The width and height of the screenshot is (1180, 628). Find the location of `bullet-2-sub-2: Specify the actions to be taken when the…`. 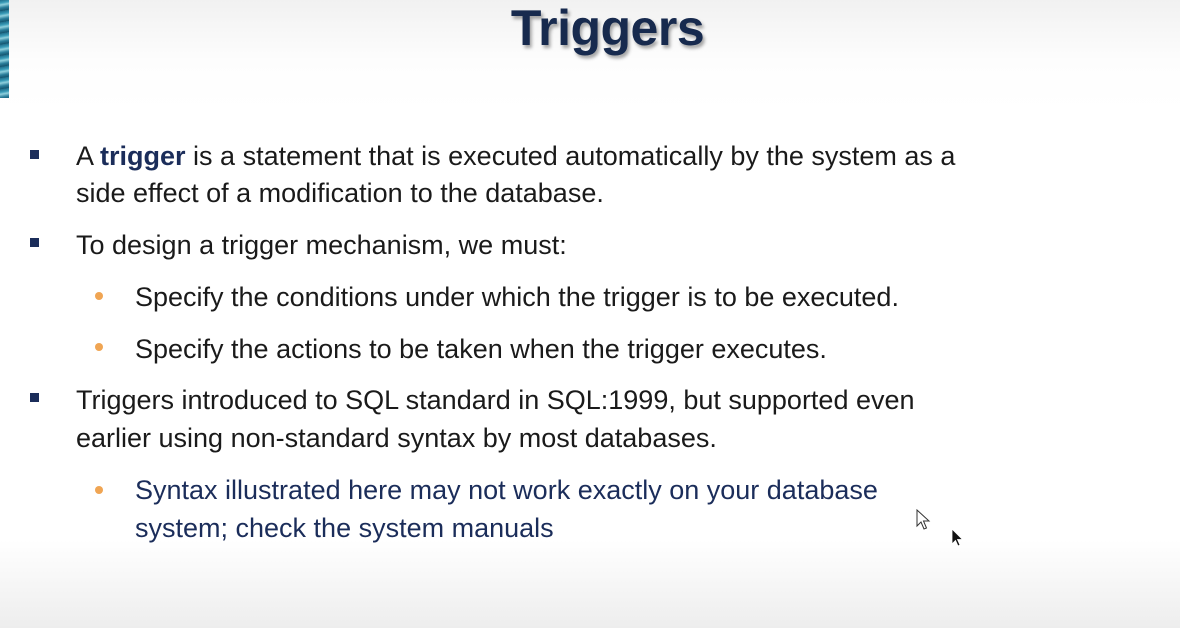

bullet-2-sub-2: Specify the actions to be taken when the… is located at coordinates (481, 349).